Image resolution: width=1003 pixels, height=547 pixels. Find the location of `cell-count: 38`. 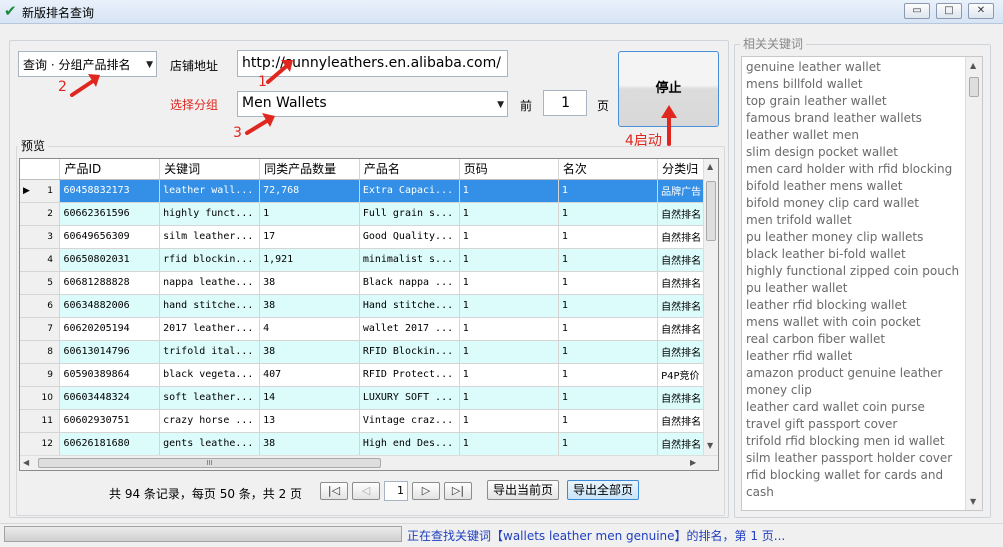

cell-count: 38 is located at coordinates (309, 283).